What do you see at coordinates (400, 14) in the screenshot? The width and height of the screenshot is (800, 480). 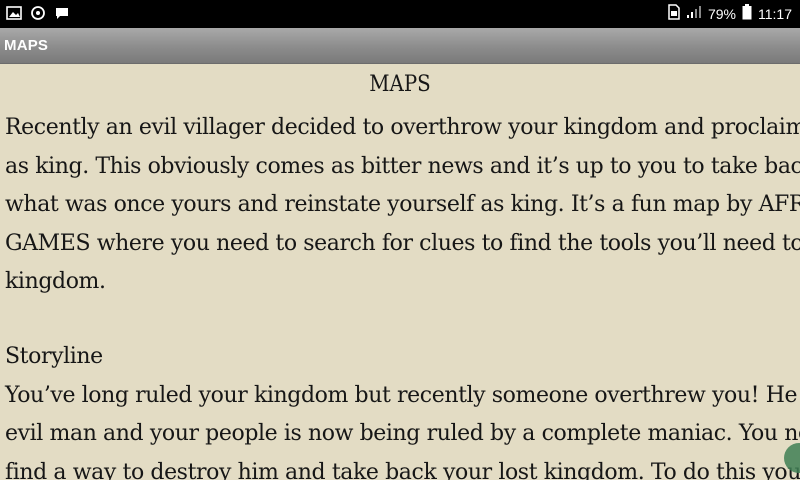 I see `status-bar: 79% 11:17` at bounding box center [400, 14].